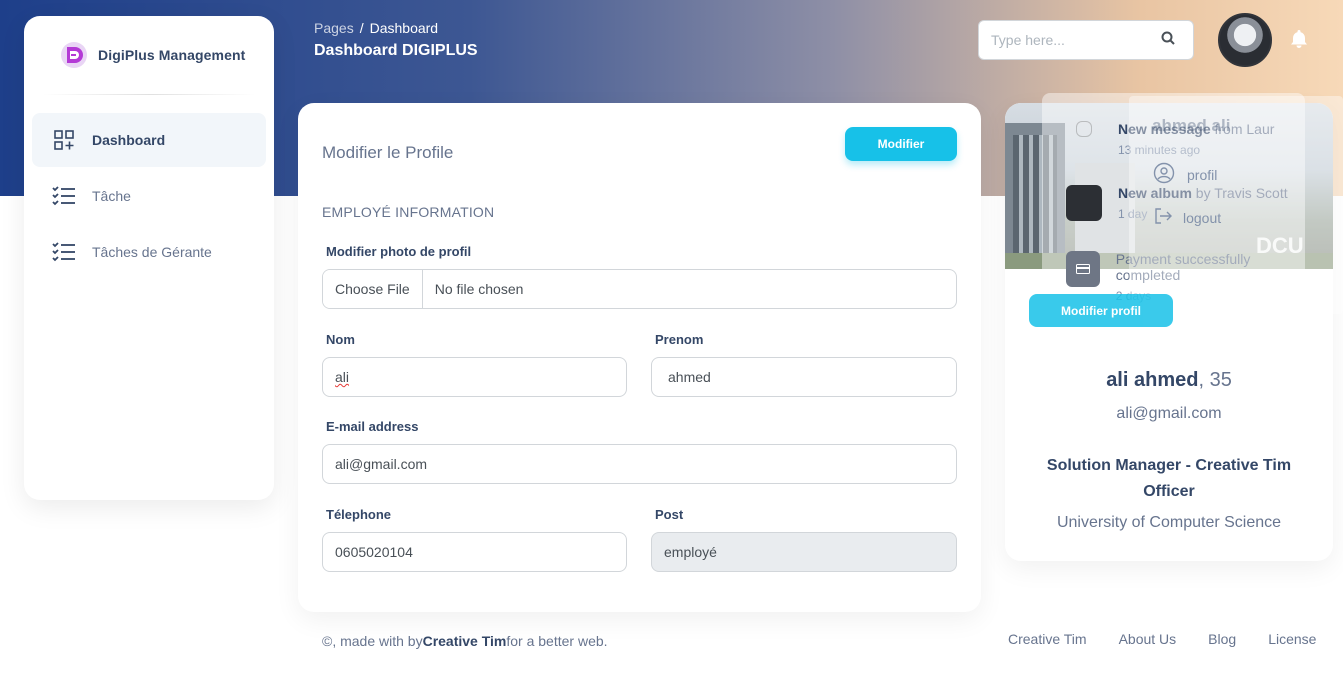 The height and width of the screenshot is (679, 1343). Describe the element at coordinates (1169, 522) in the screenshot. I see `profile-university: University of Computer Science` at that location.